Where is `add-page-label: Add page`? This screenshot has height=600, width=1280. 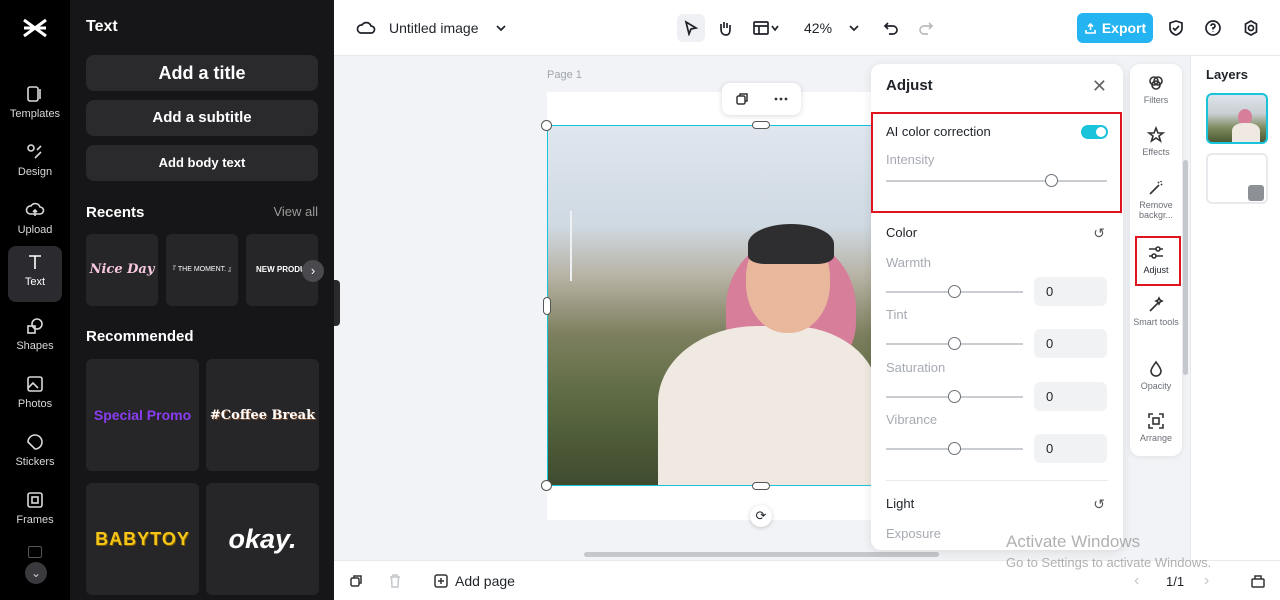
add-page-label: Add page is located at coordinates (485, 581).